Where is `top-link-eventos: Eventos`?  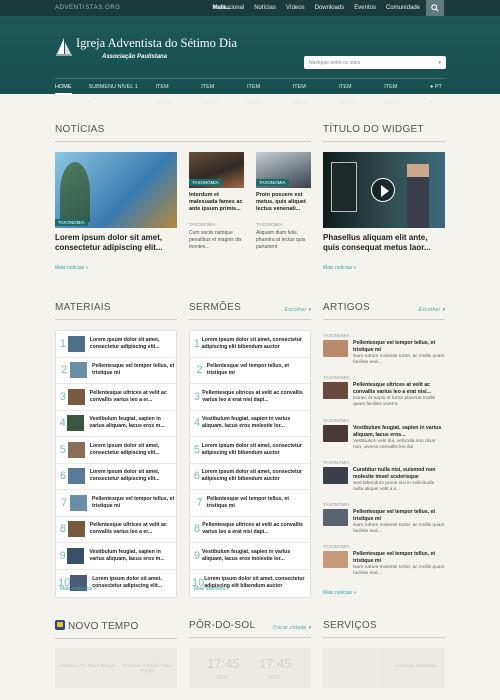
top-link-eventos: Eventos is located at coordinates (365, 8).